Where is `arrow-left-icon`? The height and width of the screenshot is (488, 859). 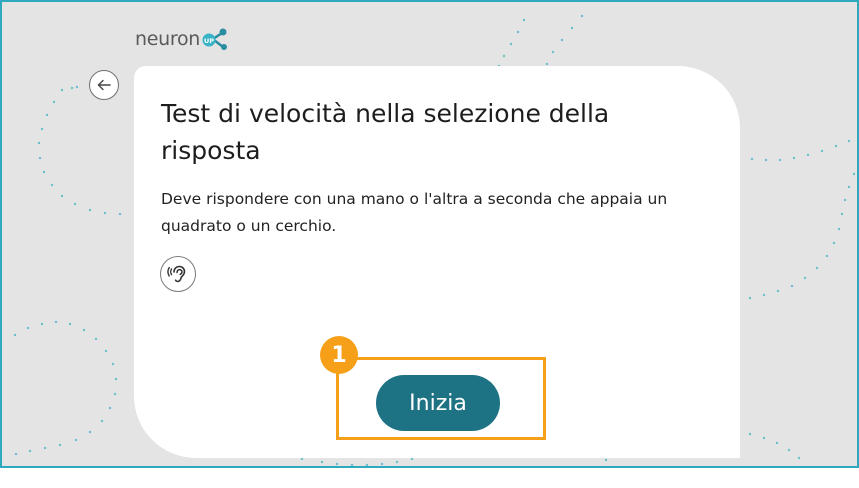 arrow-left-icon is located at coordinates (104, 85).